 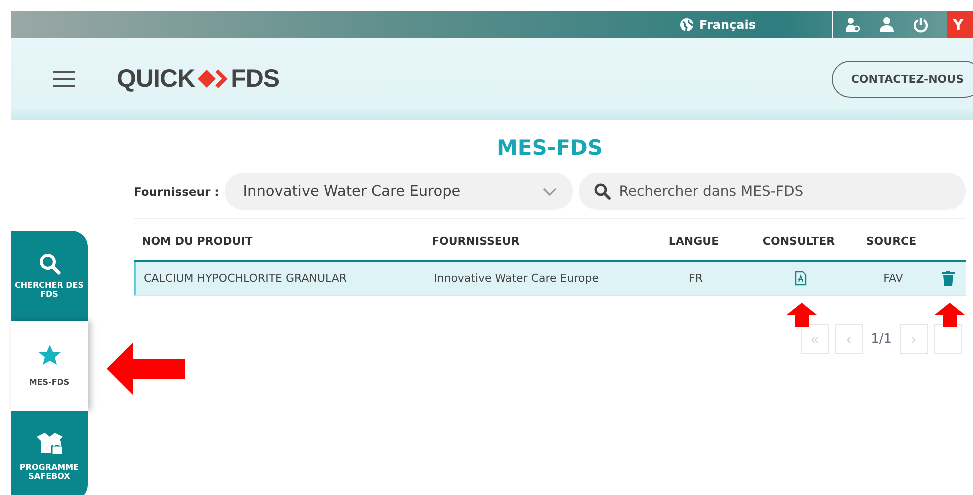 I want to click on column-header: SOURCE, so click(x=891, y=241).